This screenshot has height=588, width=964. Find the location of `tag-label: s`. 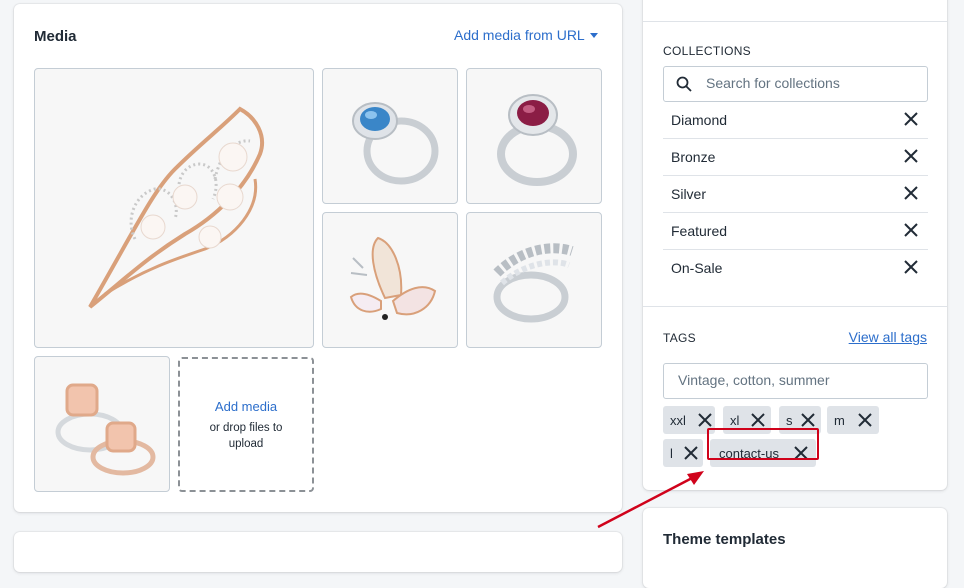

tag-label: s is located at coordinates (789, 420).